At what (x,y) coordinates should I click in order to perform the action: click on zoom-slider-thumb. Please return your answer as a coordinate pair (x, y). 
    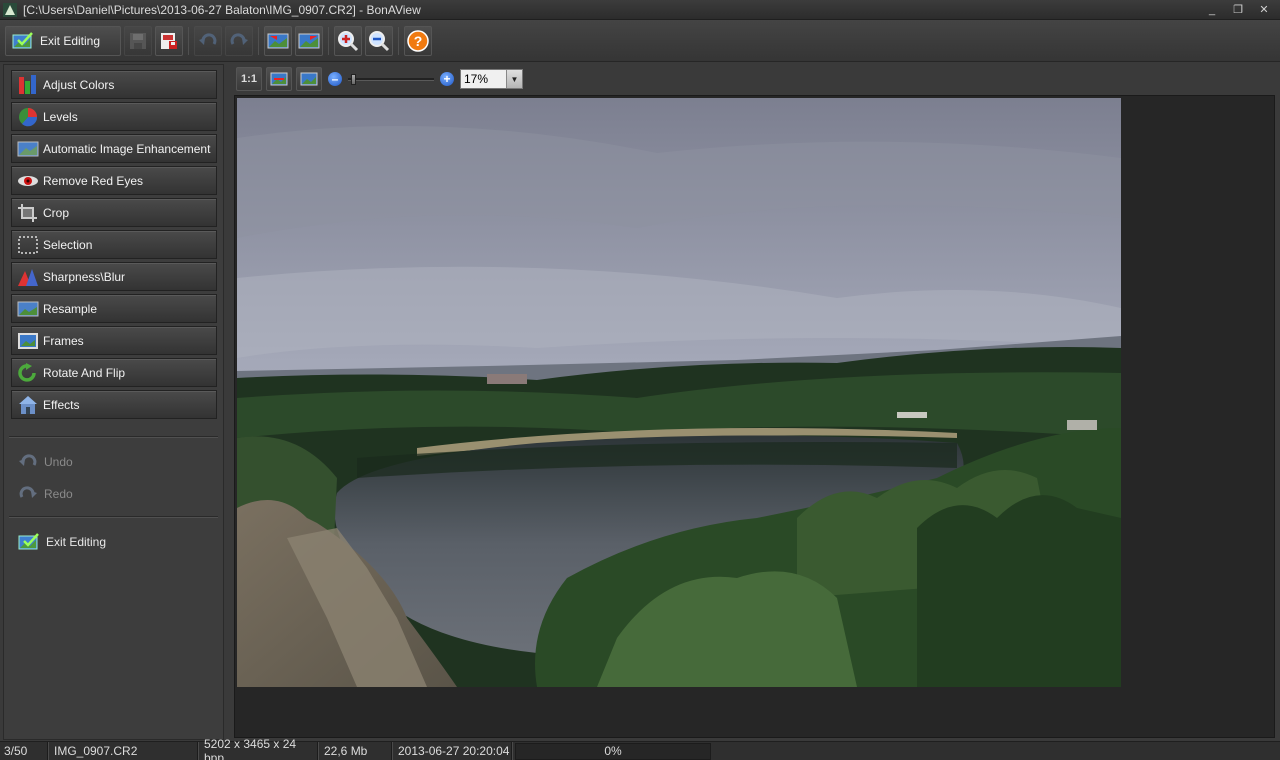
    Looking at the image, I should click on (353, 79).